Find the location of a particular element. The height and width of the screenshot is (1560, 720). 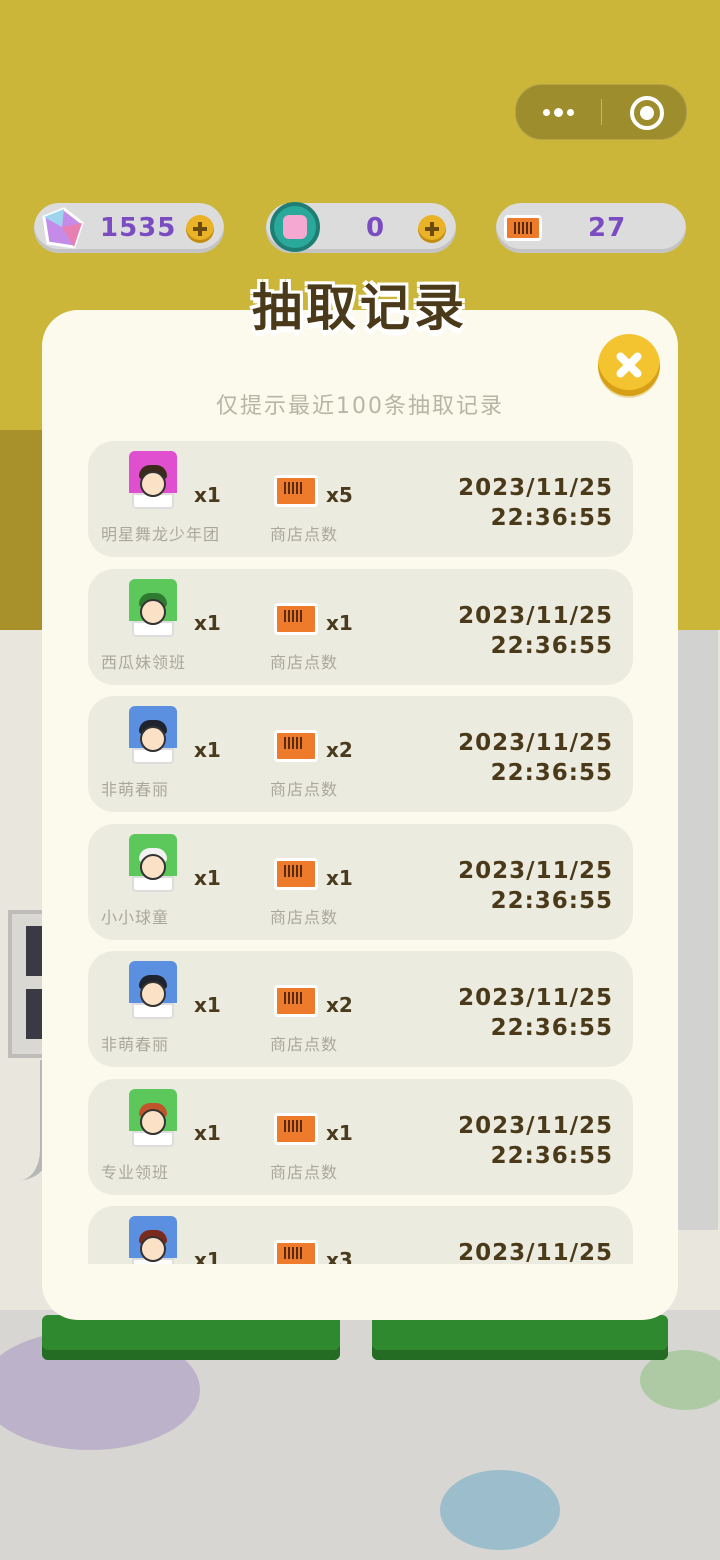

record-row: x1 明星舞龙少年团 x5 商店点数 2023/11/25 22:36:55 is located at coordinates (360, 499).